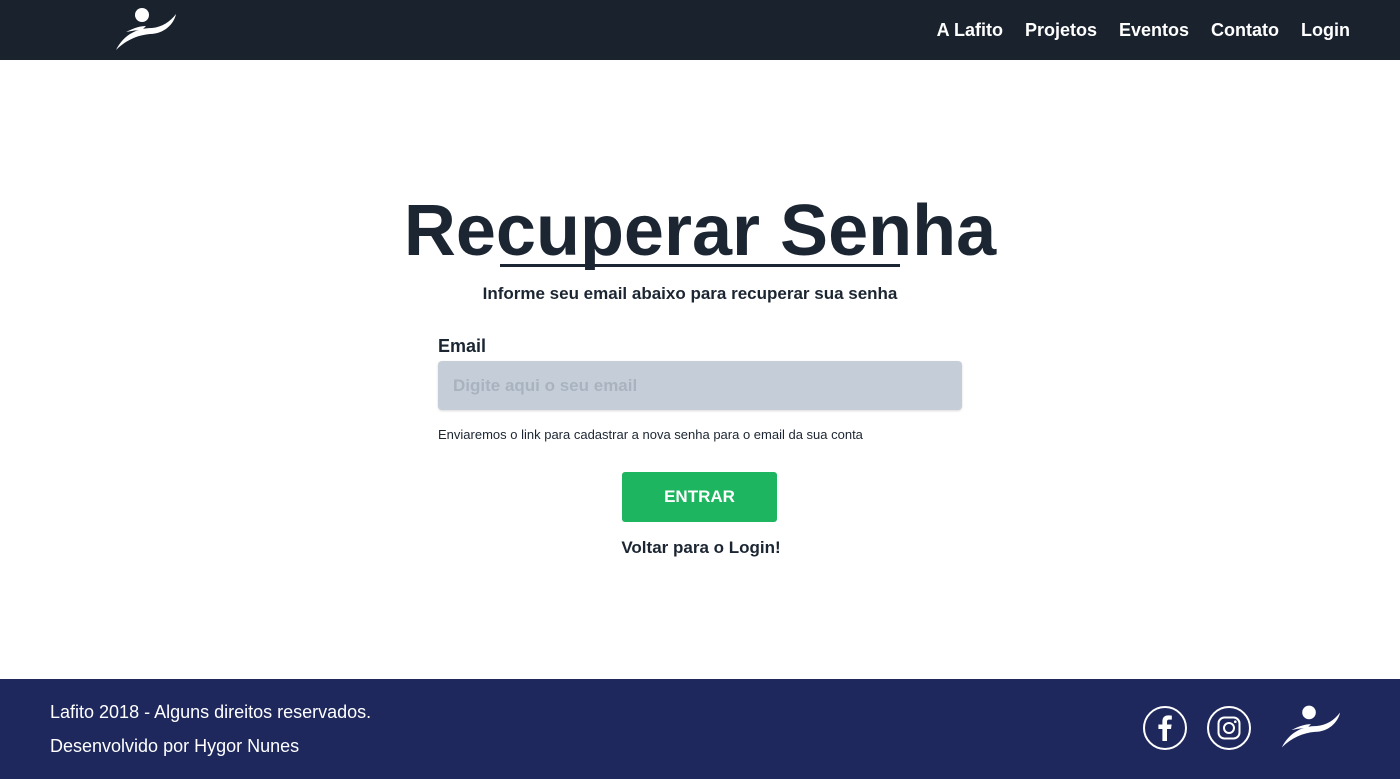  I want to click on submit-button: ENTRAR, so click(699, 497).